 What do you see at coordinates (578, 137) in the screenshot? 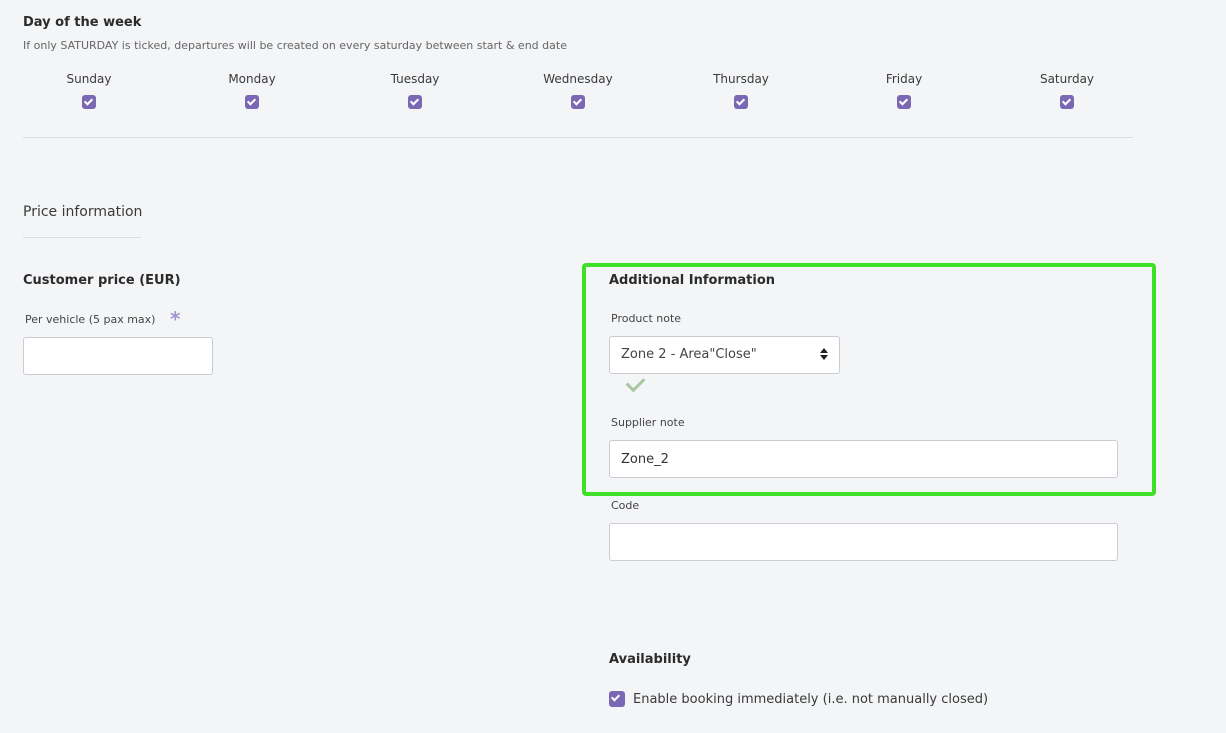
I see `section-divider` at bounding box center [578, 137].